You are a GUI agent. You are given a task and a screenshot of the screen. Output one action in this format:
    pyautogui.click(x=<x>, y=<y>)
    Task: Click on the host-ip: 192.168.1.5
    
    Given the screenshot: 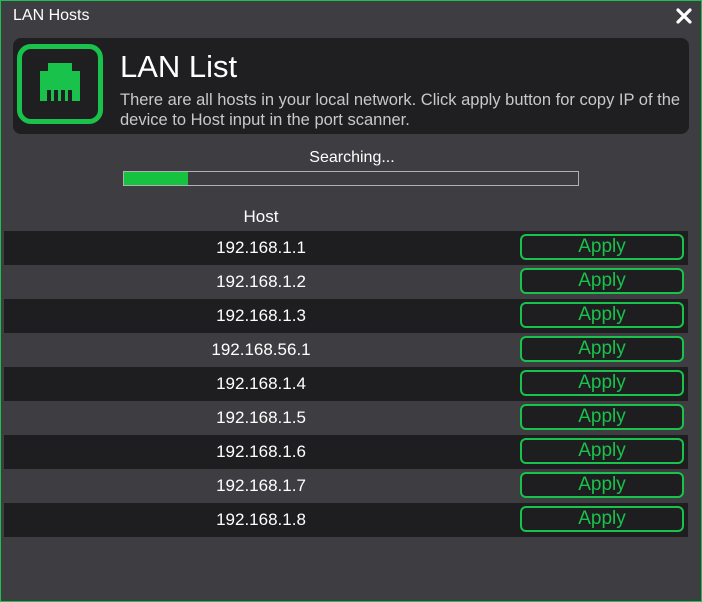 What is the action you would take?
    pyautogui.click(x=261, y=417)
    